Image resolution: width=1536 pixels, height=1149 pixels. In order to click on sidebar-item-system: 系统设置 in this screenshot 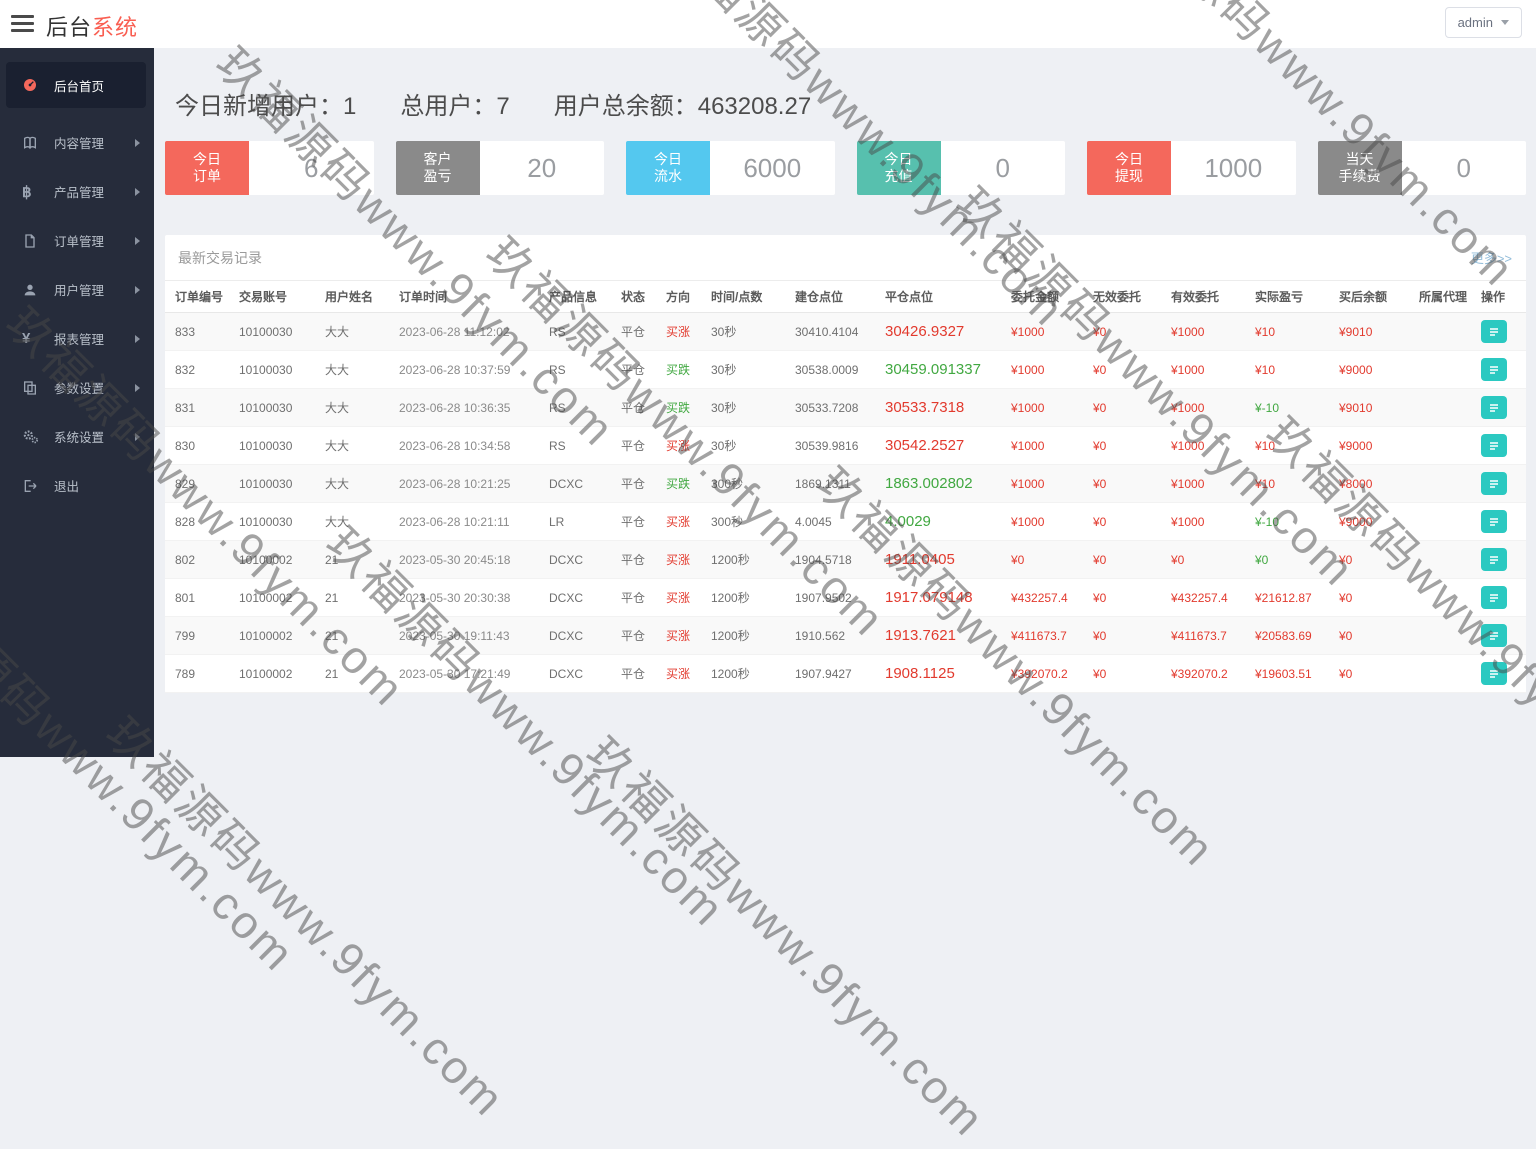, I will do `click(77, 436)`.